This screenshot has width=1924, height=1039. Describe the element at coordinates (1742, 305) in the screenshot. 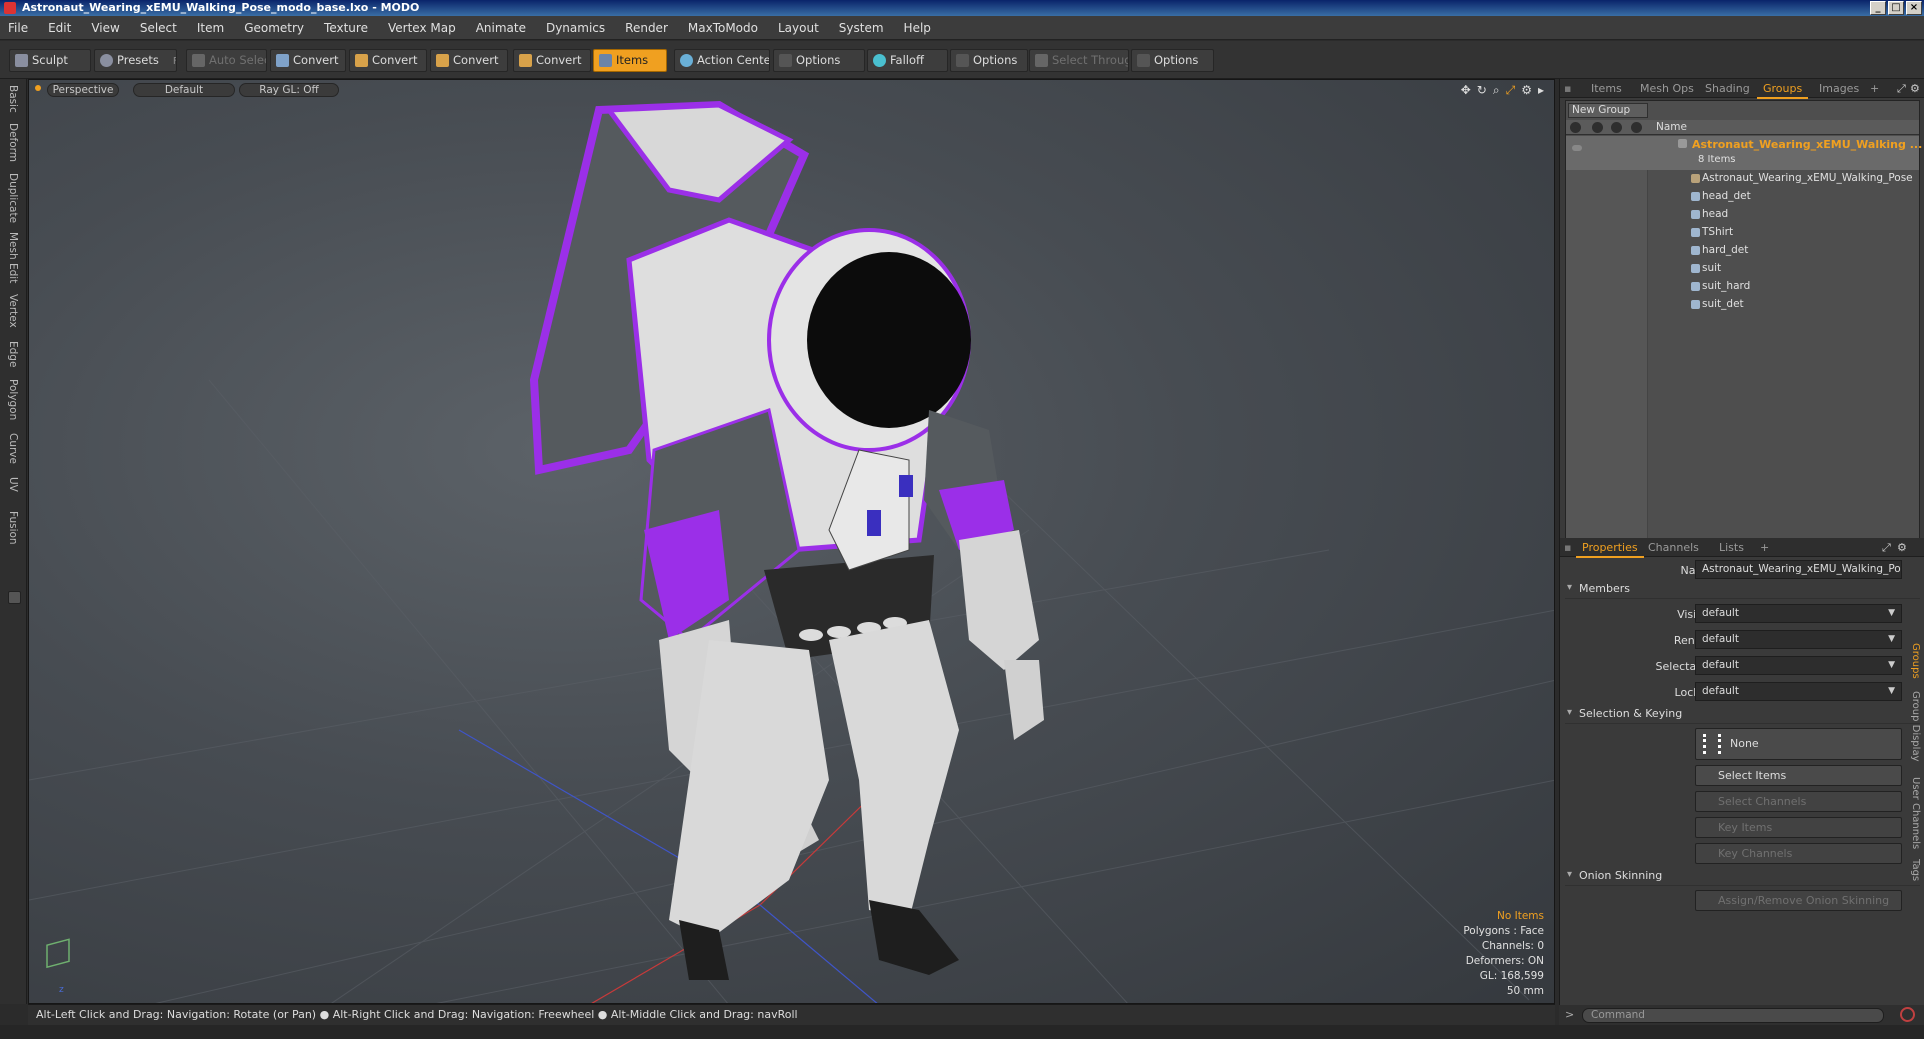

I see `list-item: suit_det` at that location.